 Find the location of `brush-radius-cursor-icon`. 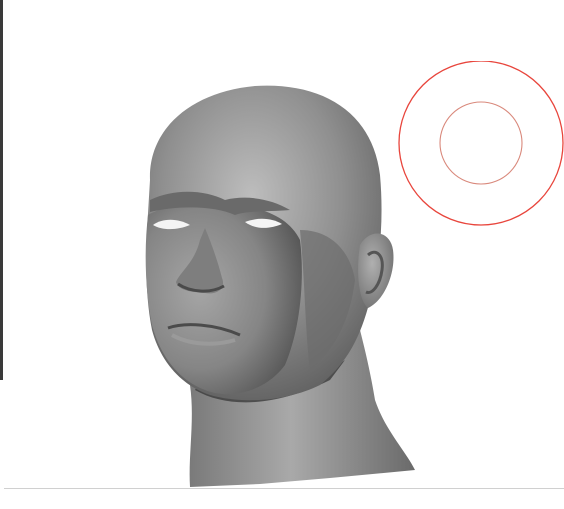

brush-radius-cursor-icon is located at coordinates (481, 143).